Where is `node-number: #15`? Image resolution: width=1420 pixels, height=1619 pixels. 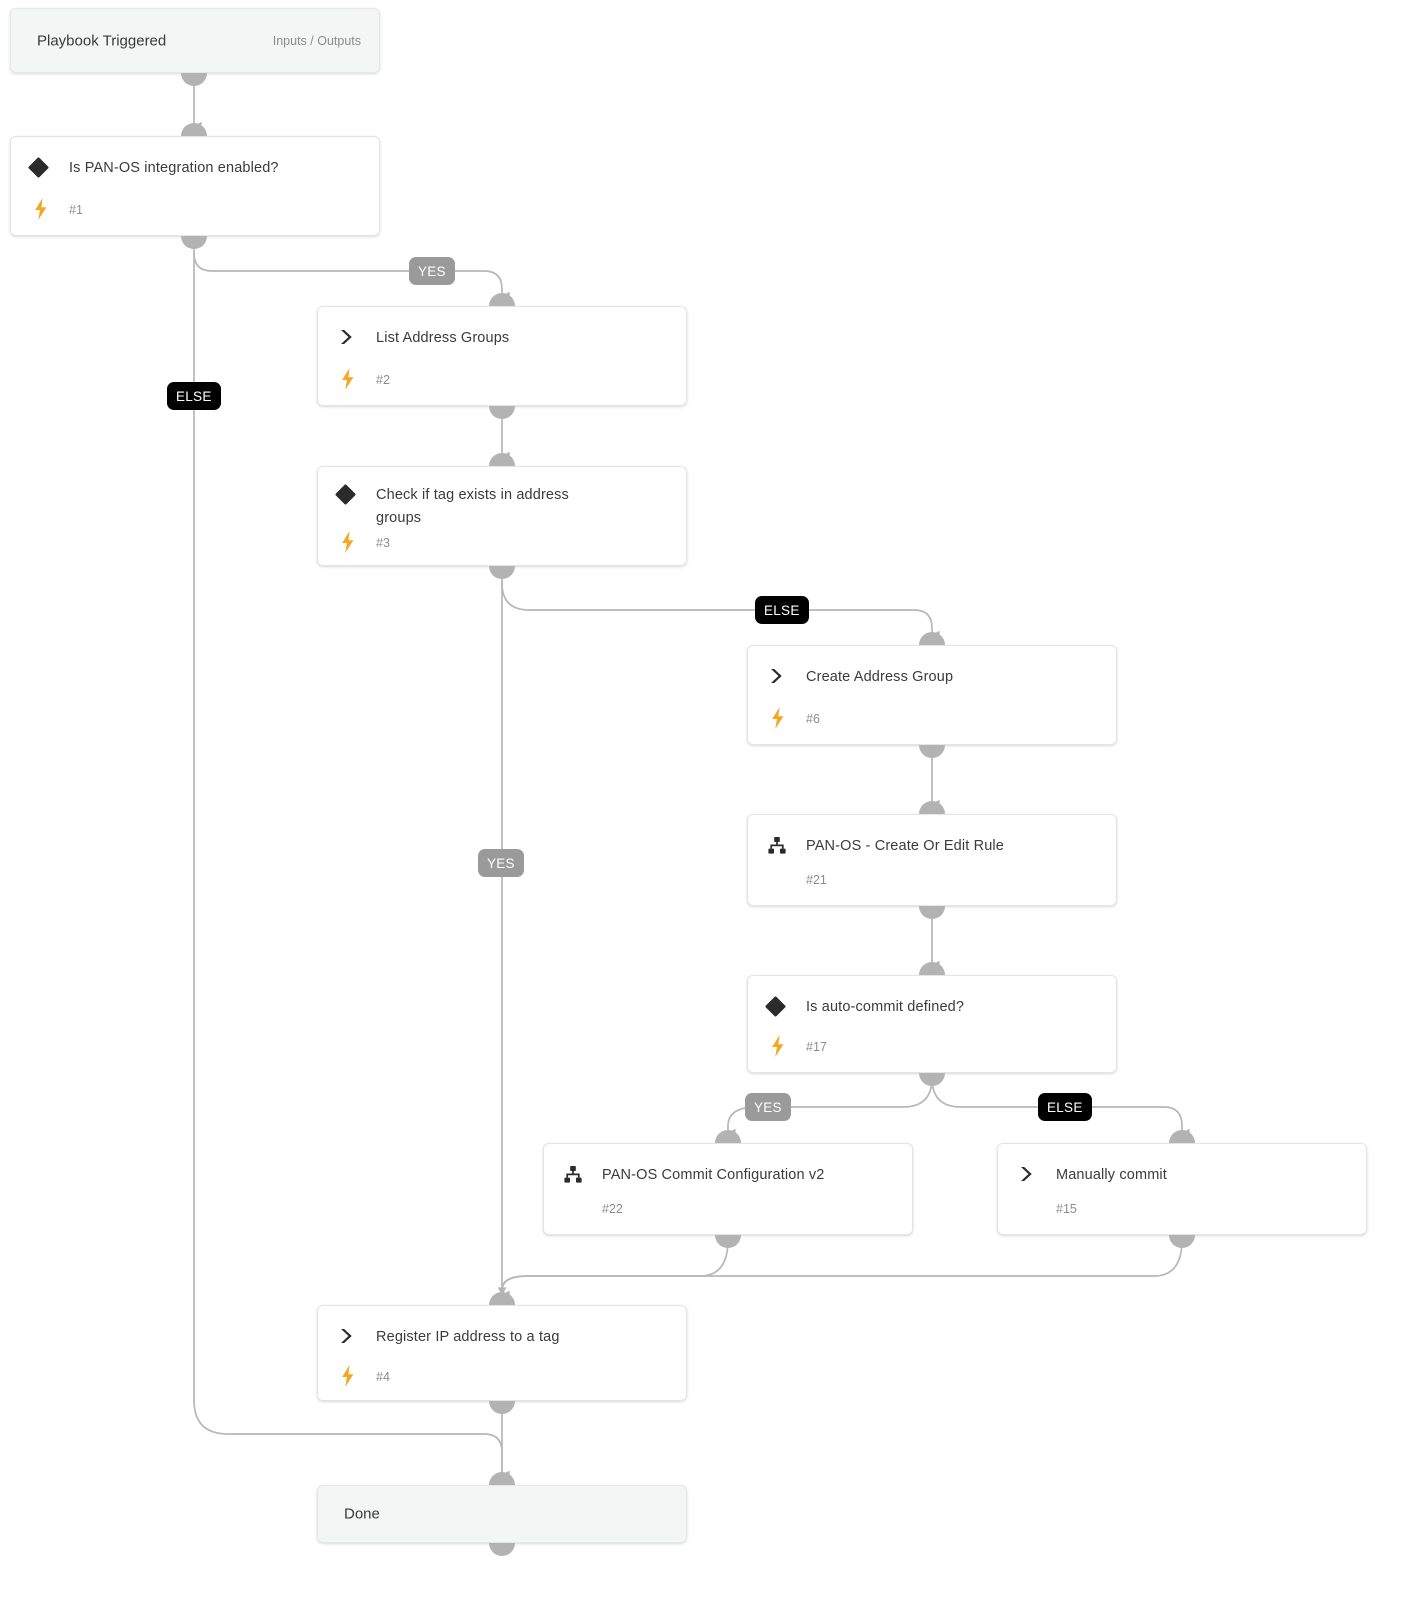
node-number: #15 is located at coordinates (1066, 1209).